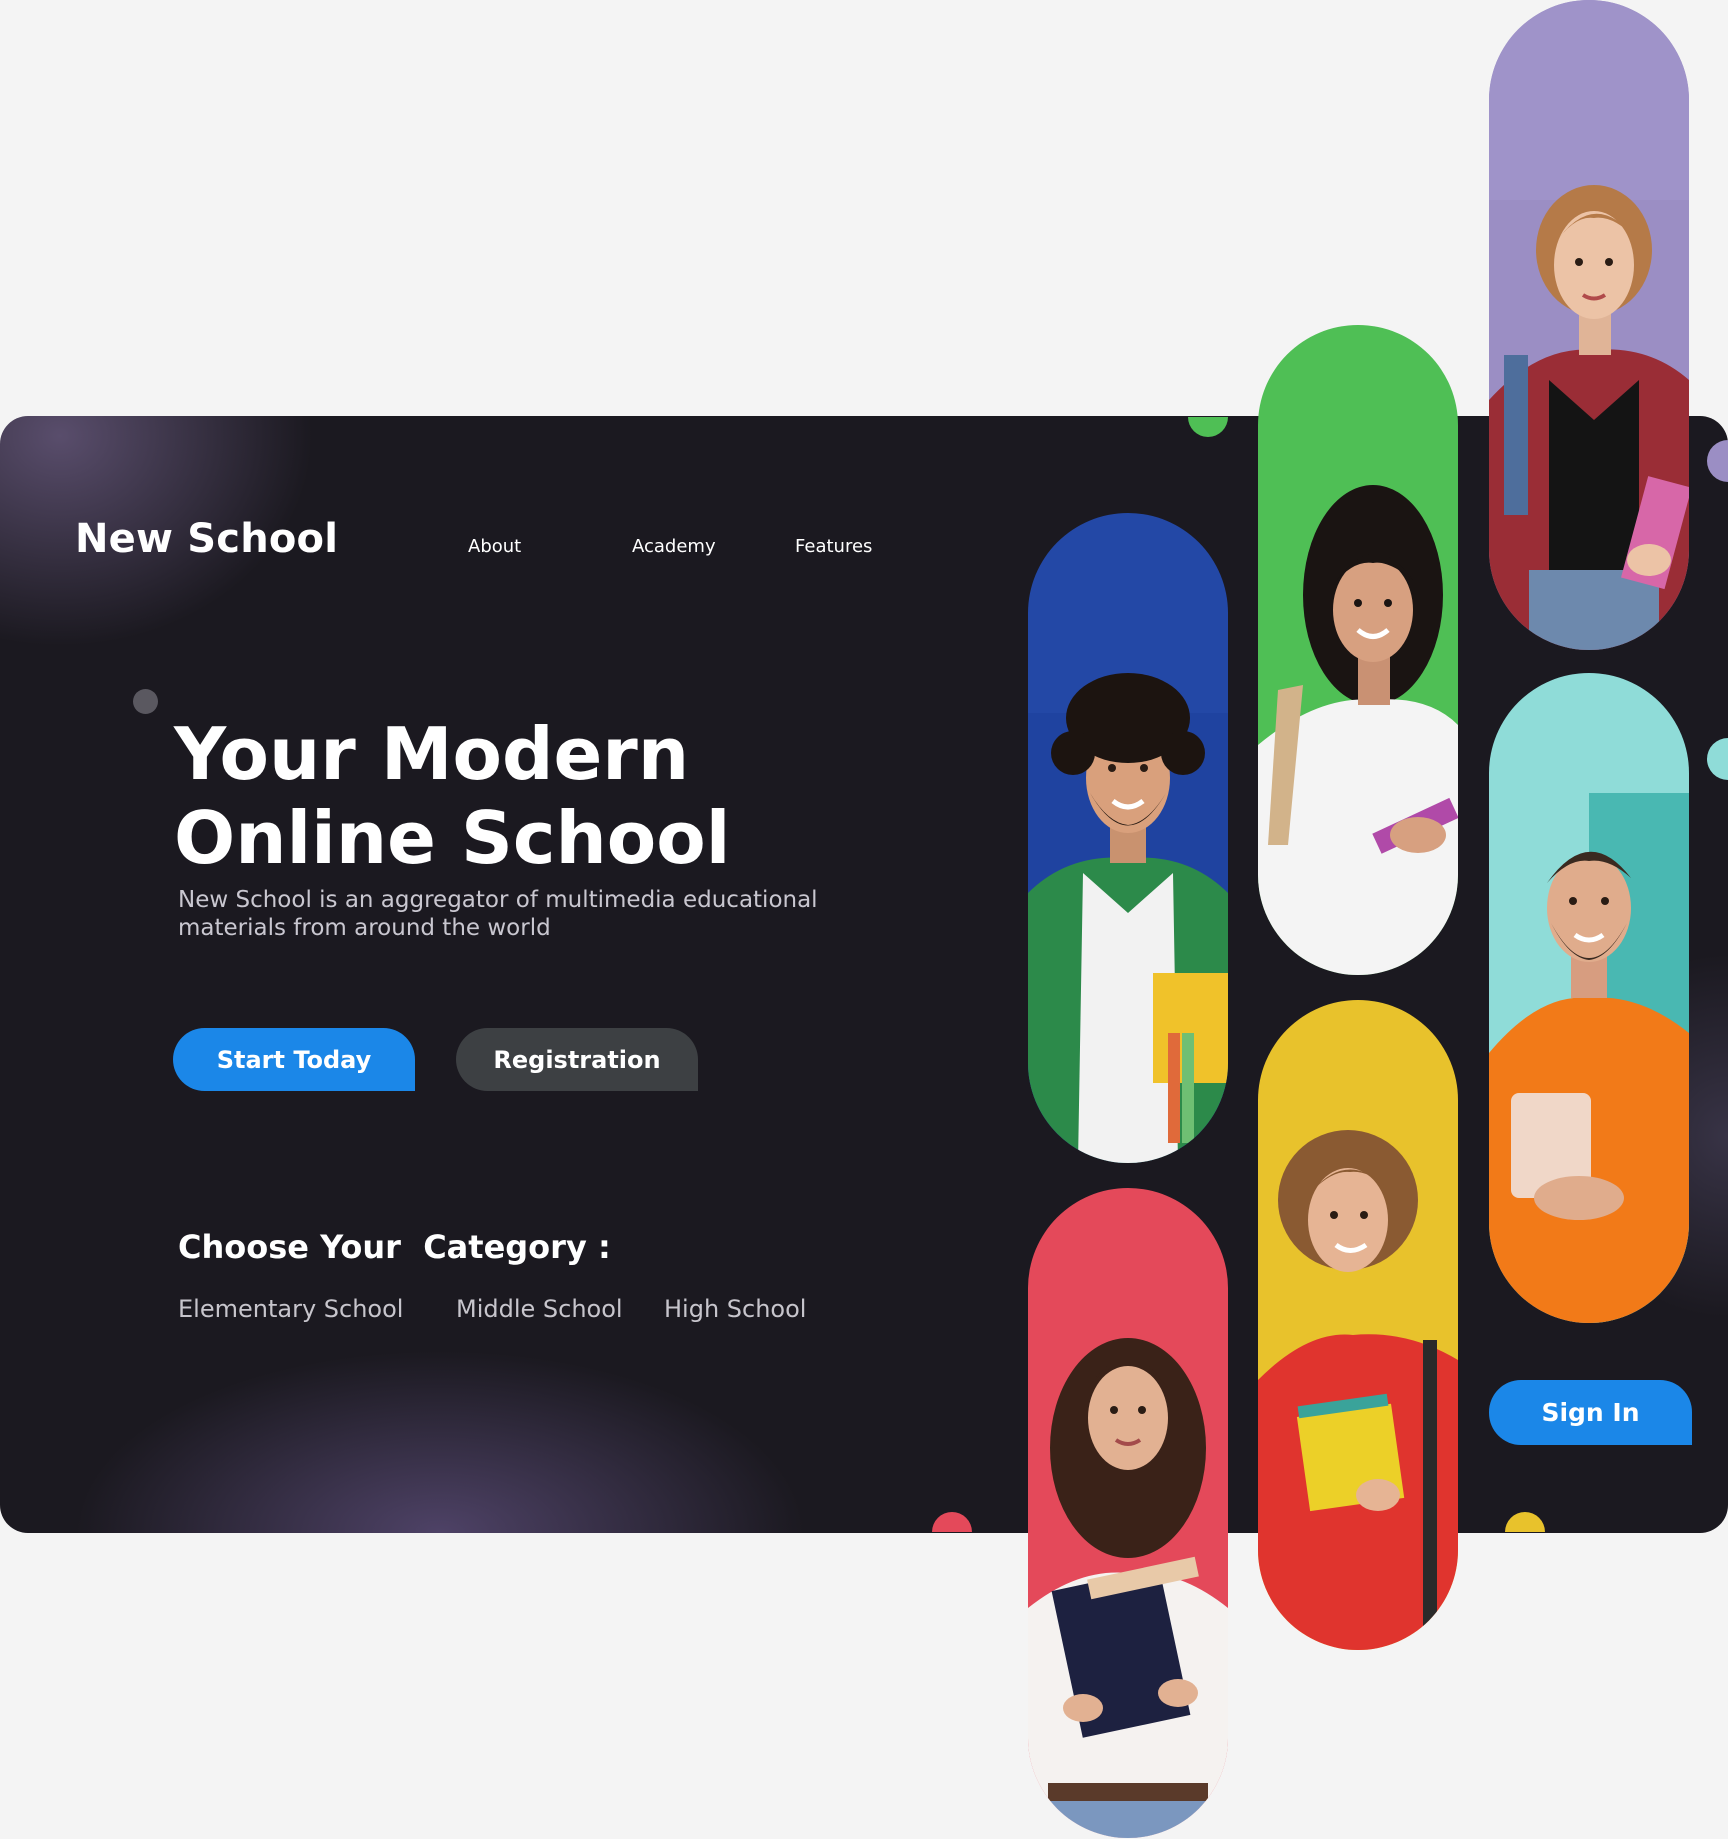  Describe the element at coordinates (735, 1309) in the screenshot. I see `category-high: High School` at that location.